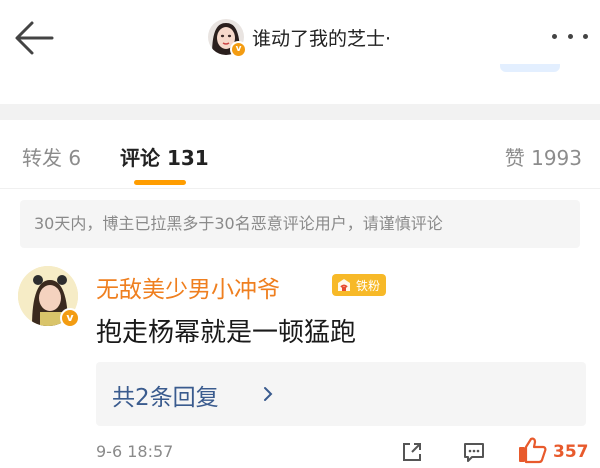  What do you see at coordinates (300, 154) in the screenshot?
I see `tab-bar: 转发 6 评论 131 赞 1993` at bounding box center [300, 154].